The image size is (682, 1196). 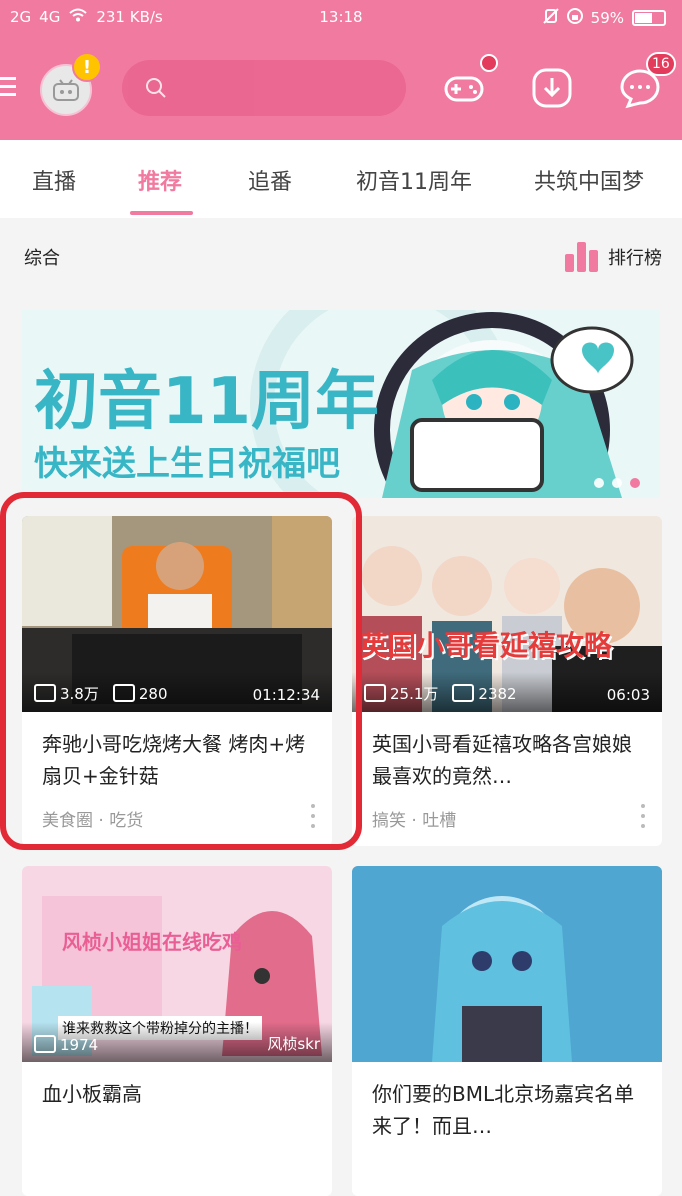 What do you see at coordinates (507, 614) in the screenshot?
I see `video-thumbnail: 英国小哥看延禧攻略 25.1万 2382 06:03` at bounding box center [507, 614].